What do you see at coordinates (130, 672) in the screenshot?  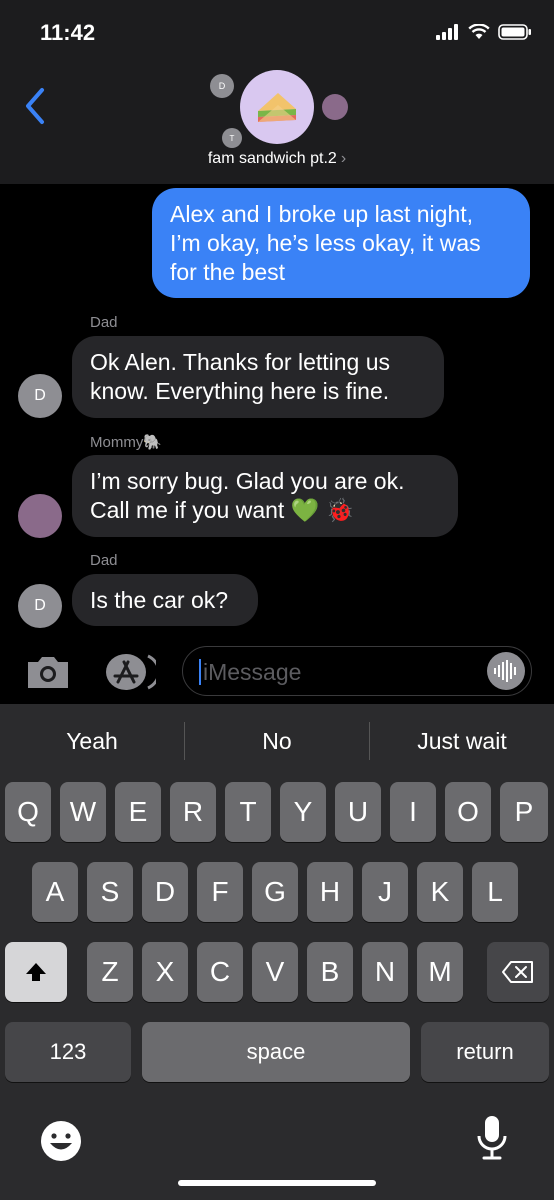 I see `app-store-icon` at bounding box center [130, 672].